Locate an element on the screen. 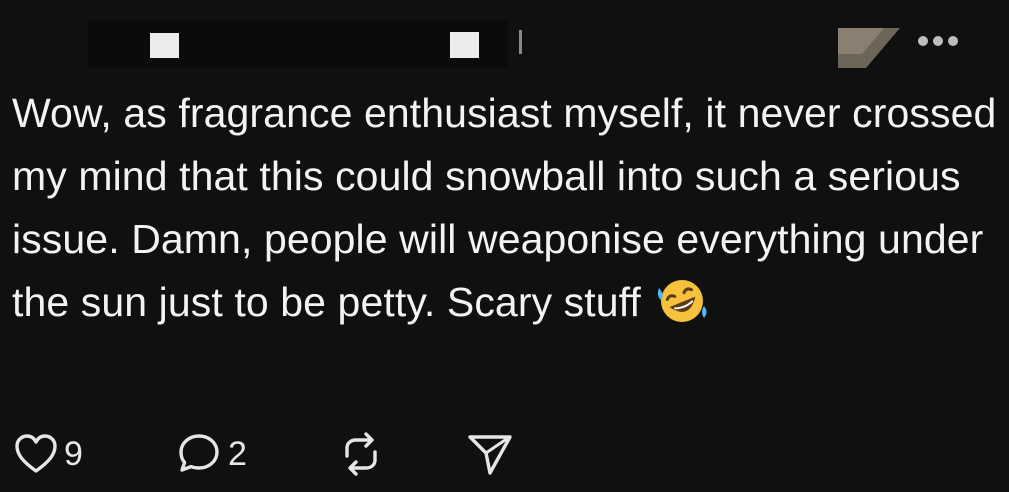 The image size is (1009, 492). repost-button is located at coordinates (361, 454).